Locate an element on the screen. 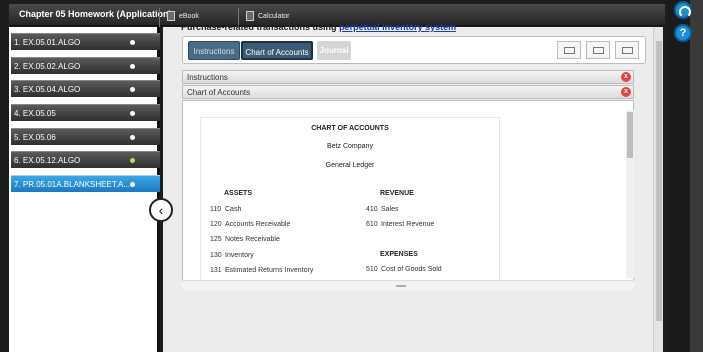 The height and width of the screenshot is (352, 703). assets-heading: ASSETS is located at coordinates (238, 193).